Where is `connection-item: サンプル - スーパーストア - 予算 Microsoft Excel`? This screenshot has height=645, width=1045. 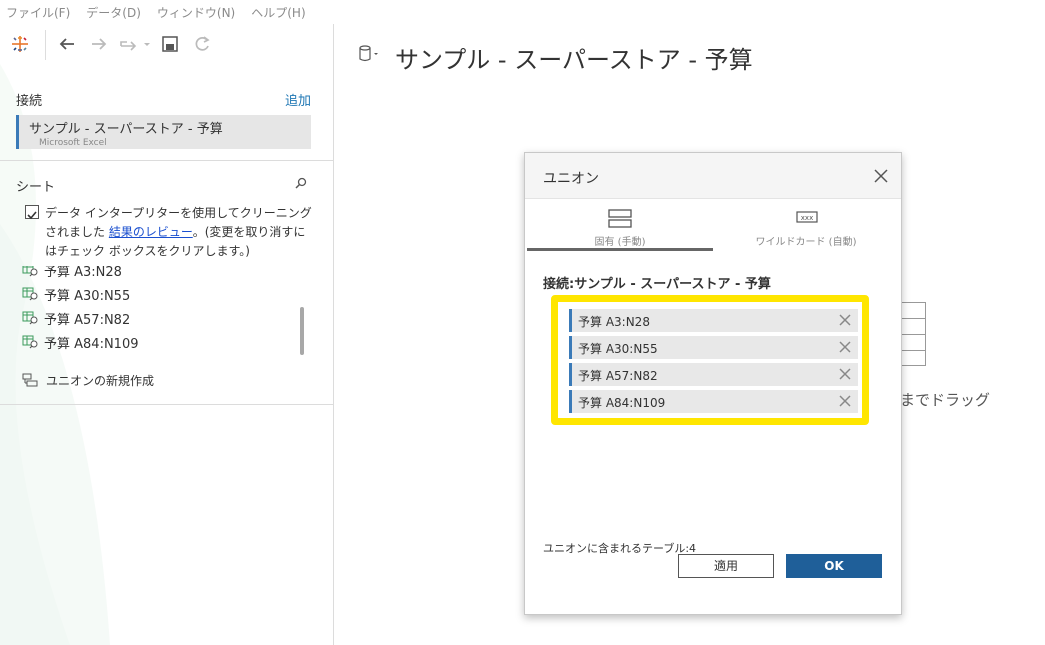
connection-item: サンプル - スーパーストア - 予算 Microsoft Excel is located at coordinates (163, 132).